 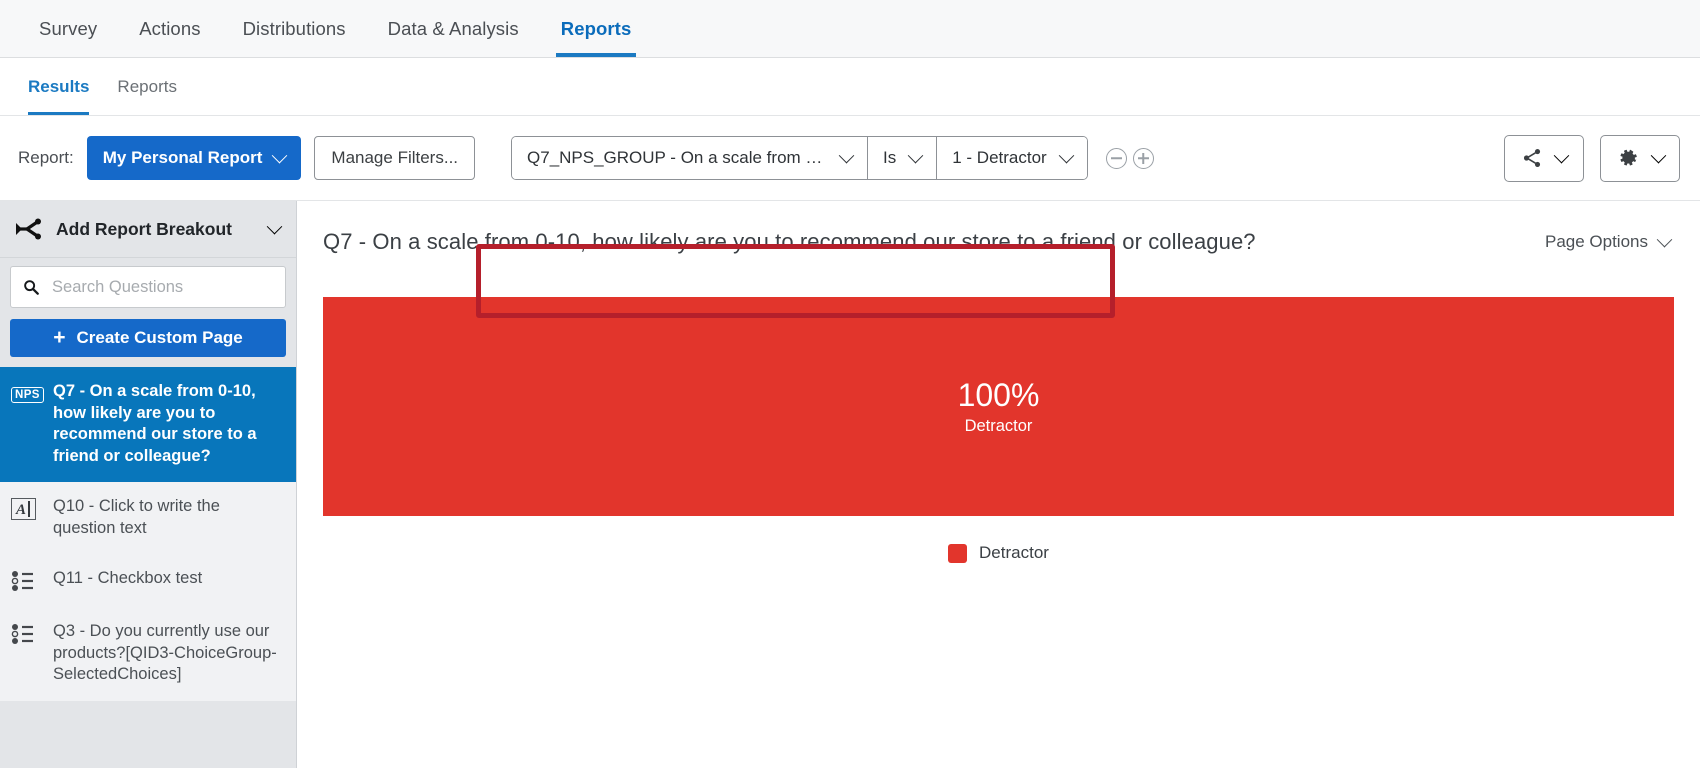 I want to click on text-entry-icon: A, so click(x=23, y=509).